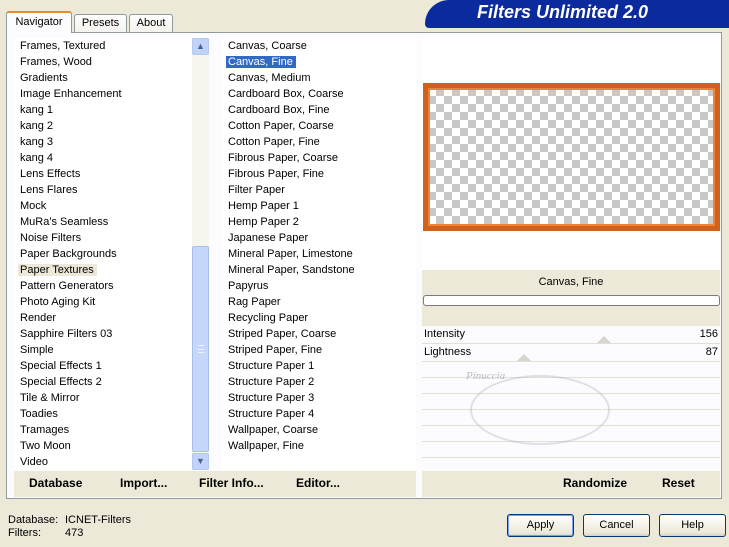  I want to click on cancel-button: Cancel, so click(616, 525).